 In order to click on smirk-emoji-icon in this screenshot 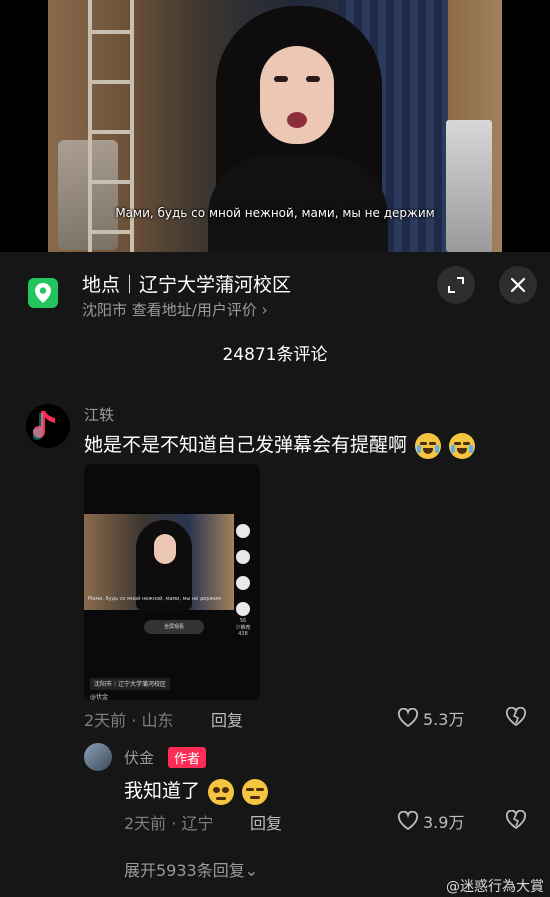, I will do `click(255, 791)`.